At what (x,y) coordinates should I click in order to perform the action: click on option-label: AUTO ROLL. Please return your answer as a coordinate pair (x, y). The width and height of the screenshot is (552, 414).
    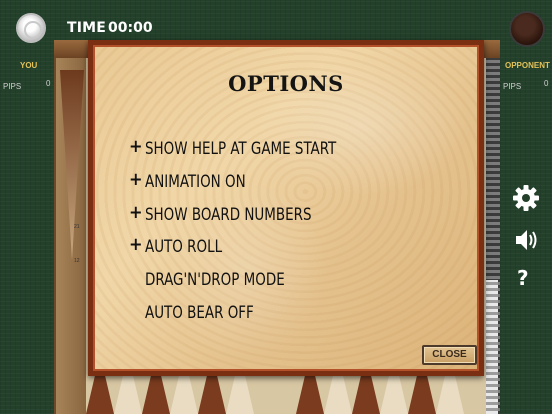
    Looking at the image, I should click on (184, 247).